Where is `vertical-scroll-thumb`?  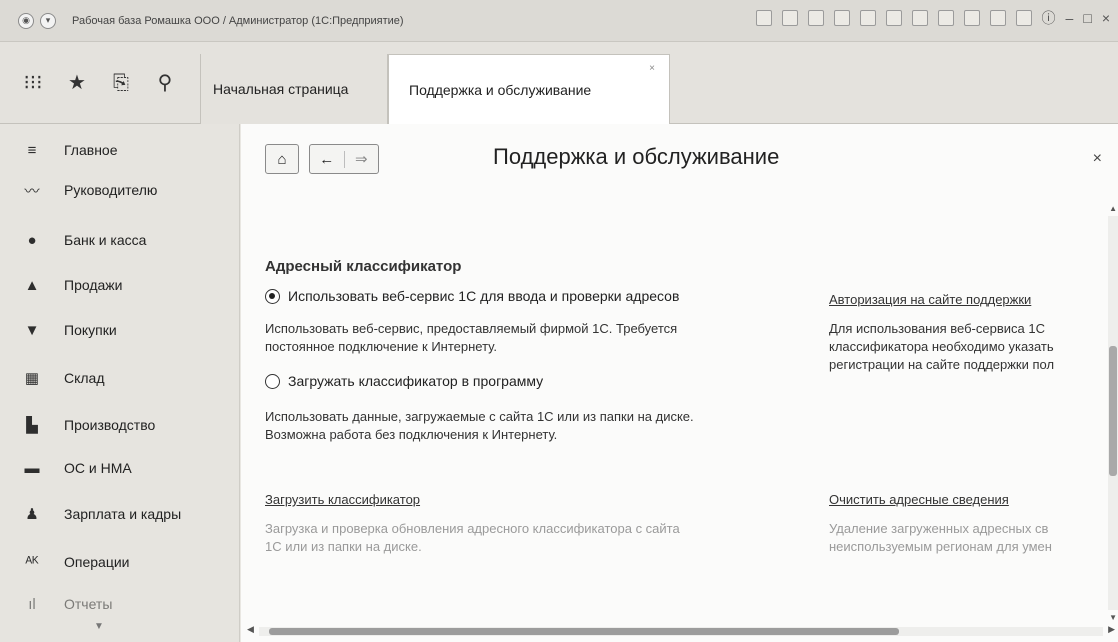
vertical-scroll-thumb is located at coordinates (1113, 411).